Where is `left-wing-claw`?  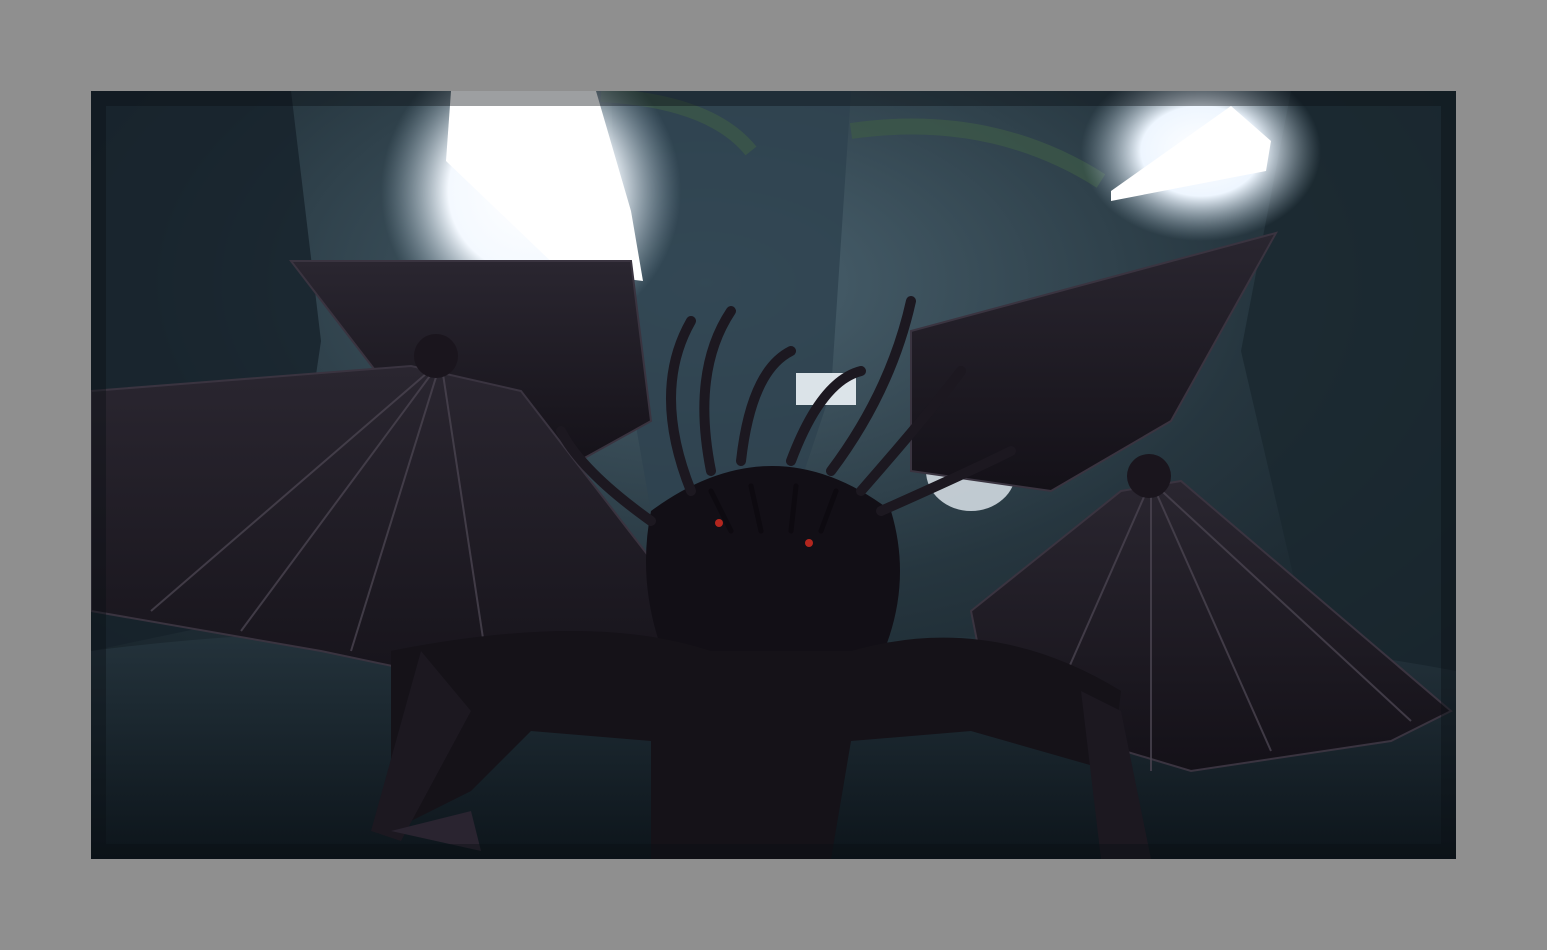 left-wing-claw is located at coordinates (436, 356).